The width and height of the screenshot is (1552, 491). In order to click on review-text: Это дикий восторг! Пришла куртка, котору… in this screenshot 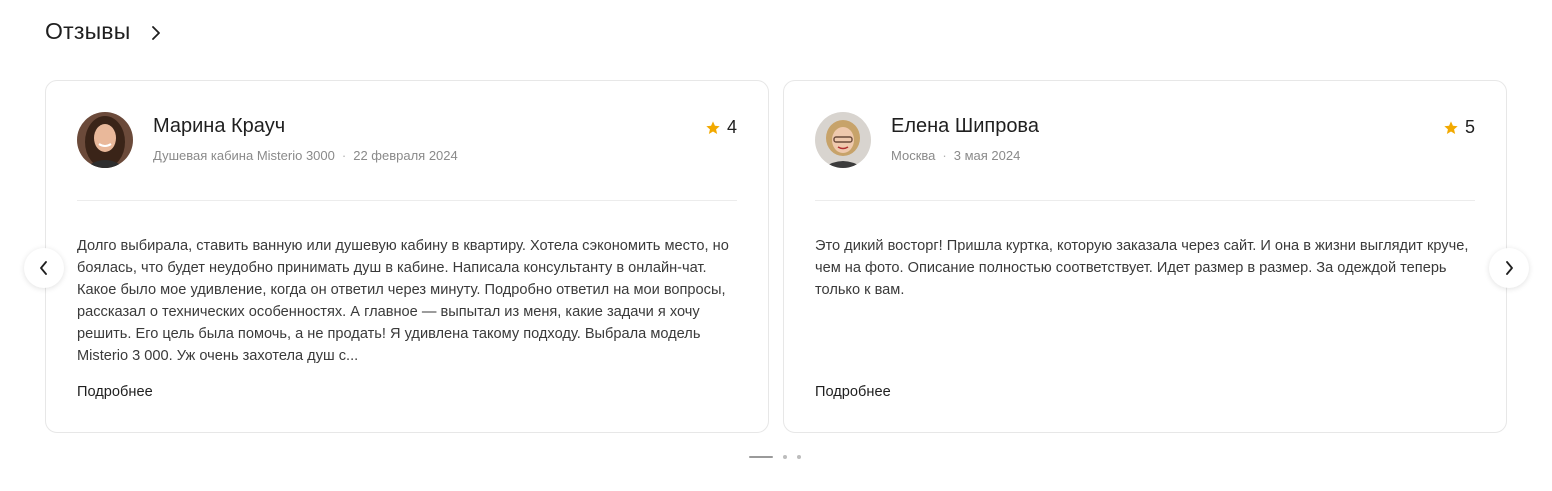, I will do `click(1142, 268)`.